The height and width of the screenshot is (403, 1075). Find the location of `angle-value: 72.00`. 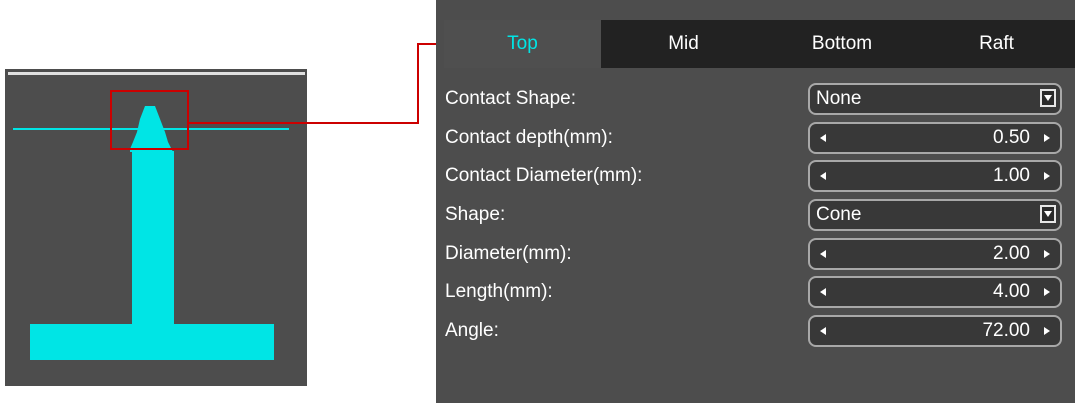

angle-value: 72.00 is located at coordinates (1006, 331).